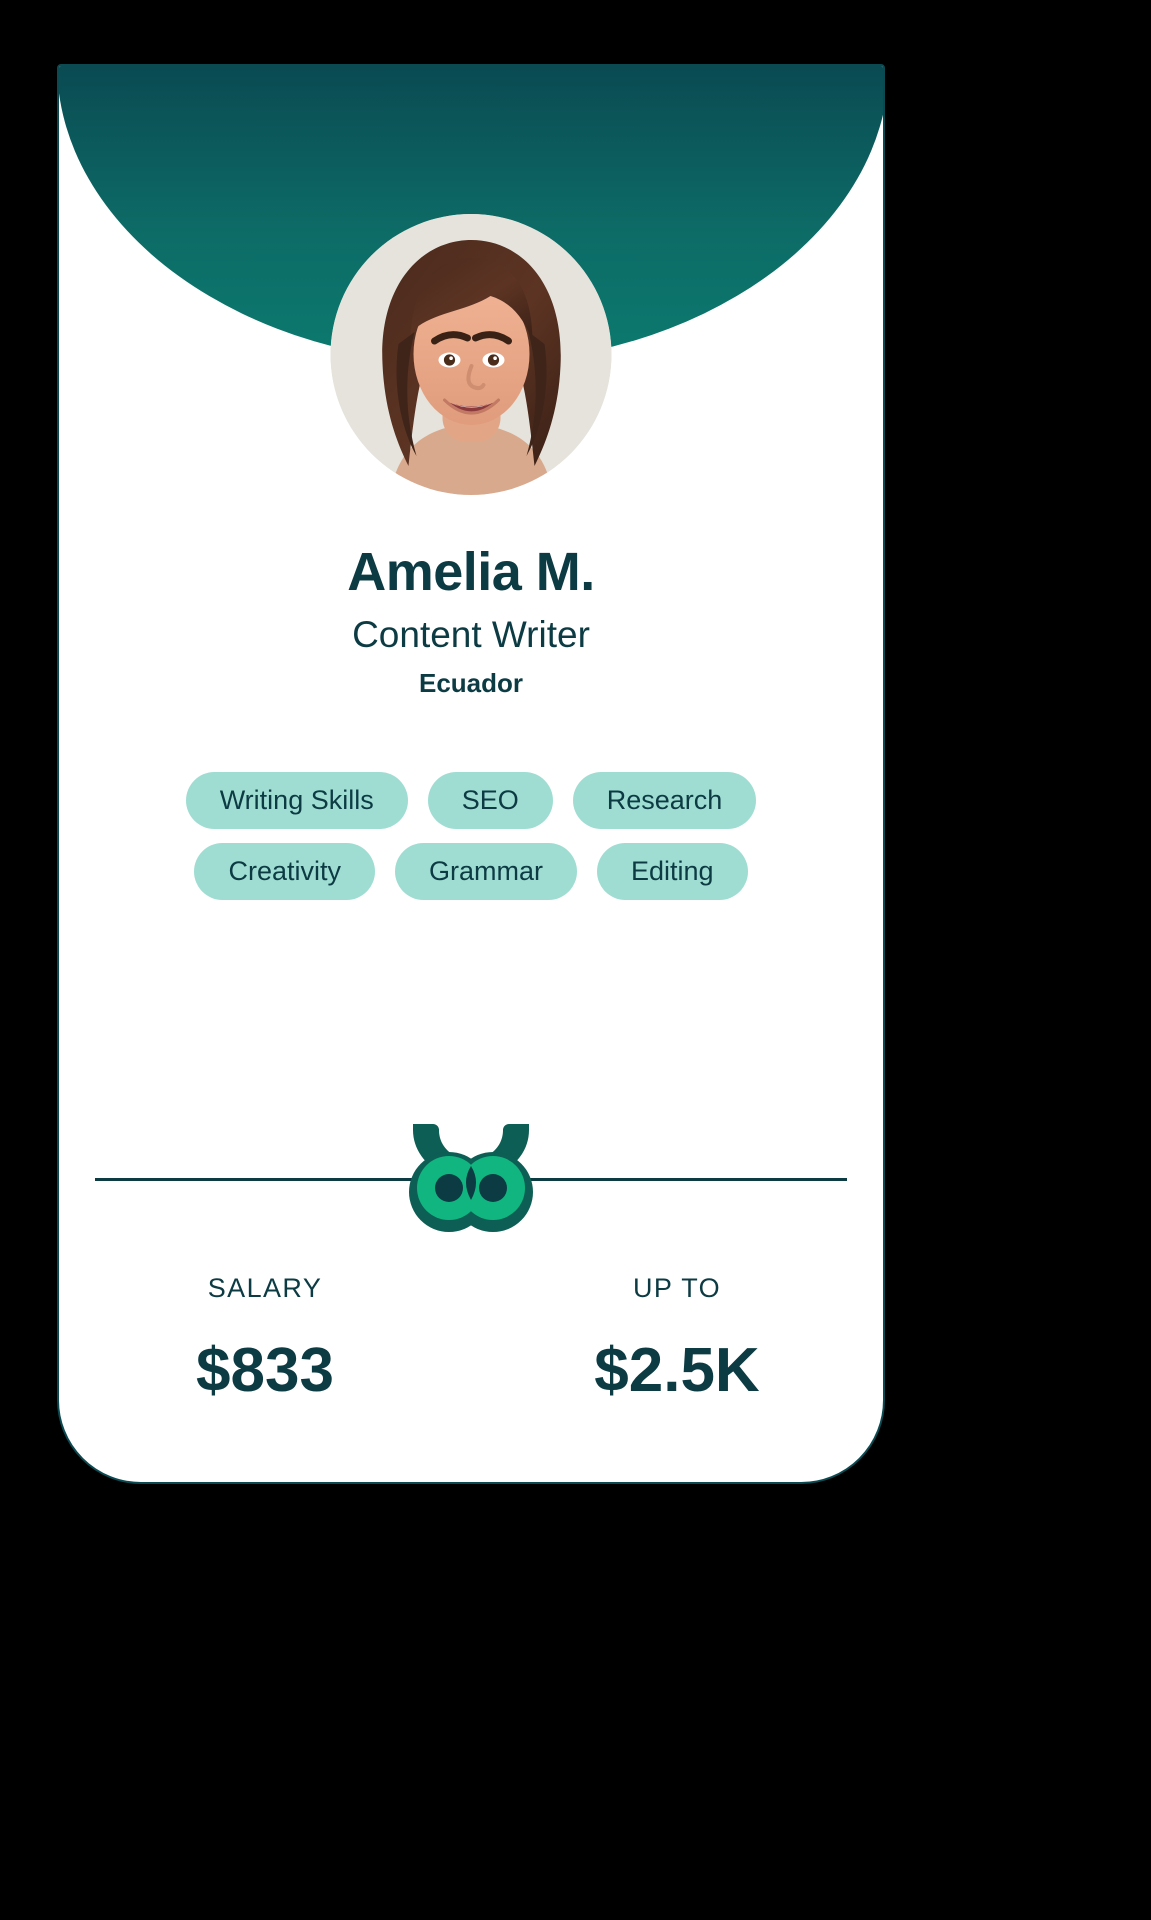 This screenshot has height=1920, width=1151. What do you see at coordinates (677, 1288) in the screenshot?
I see `salary-max-label: UP TO` at bounding box center [677, 1288].